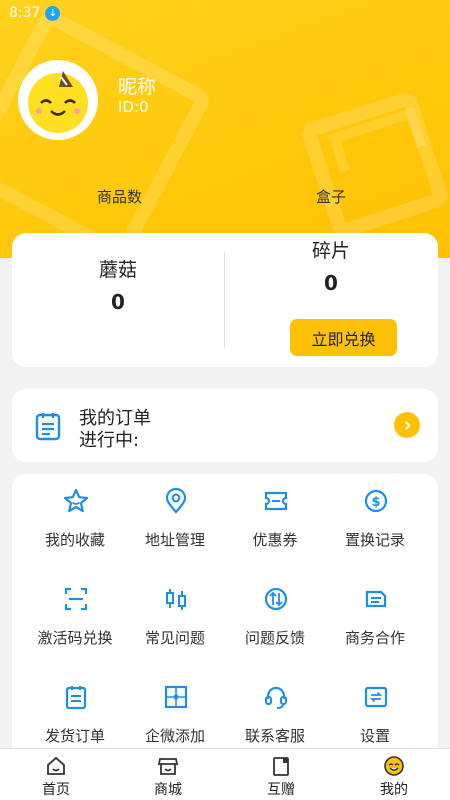  What do you see at coordinates (394, 766) in the screenshot?
I see `profile-icon` at bounding box center [394, 766].